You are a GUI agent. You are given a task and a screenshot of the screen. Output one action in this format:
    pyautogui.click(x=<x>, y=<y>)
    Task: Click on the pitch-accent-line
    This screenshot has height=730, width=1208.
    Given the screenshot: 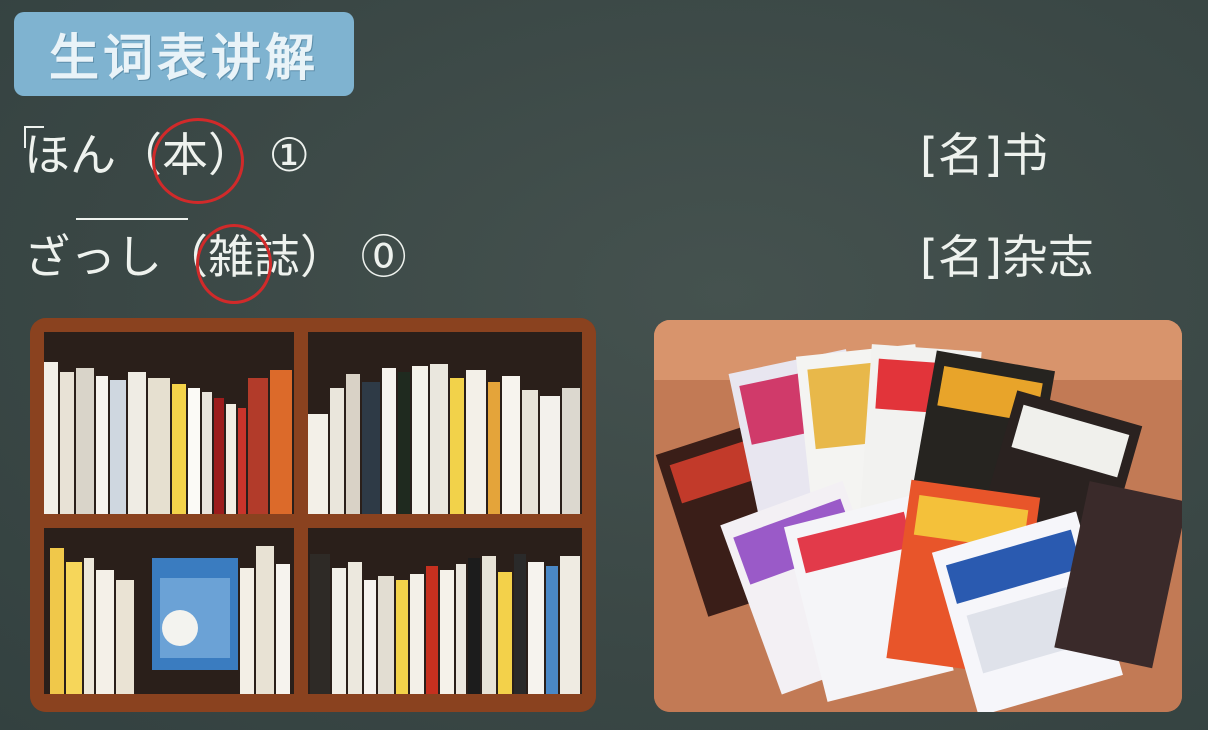 What is the action you would take?
    pyautogui.click(x=132, y=219)
    